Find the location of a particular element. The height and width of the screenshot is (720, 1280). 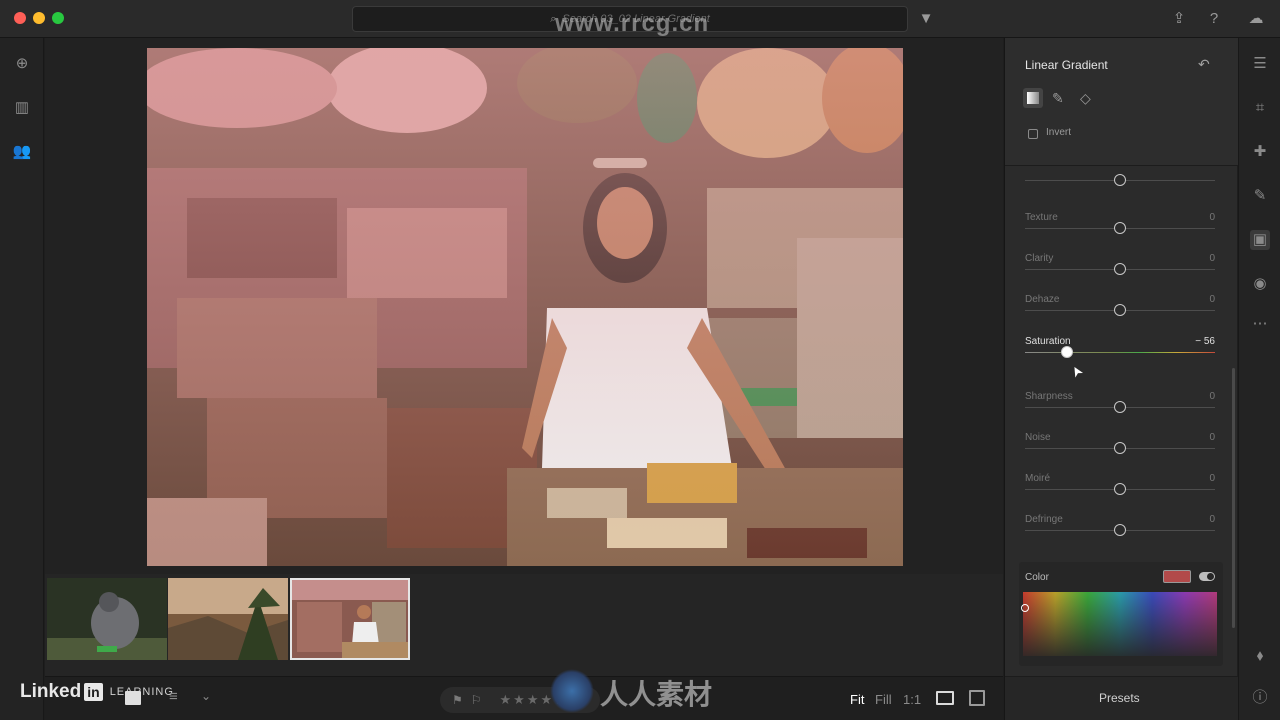

zoom-fill: Fill is located at coordinates (883, 699).